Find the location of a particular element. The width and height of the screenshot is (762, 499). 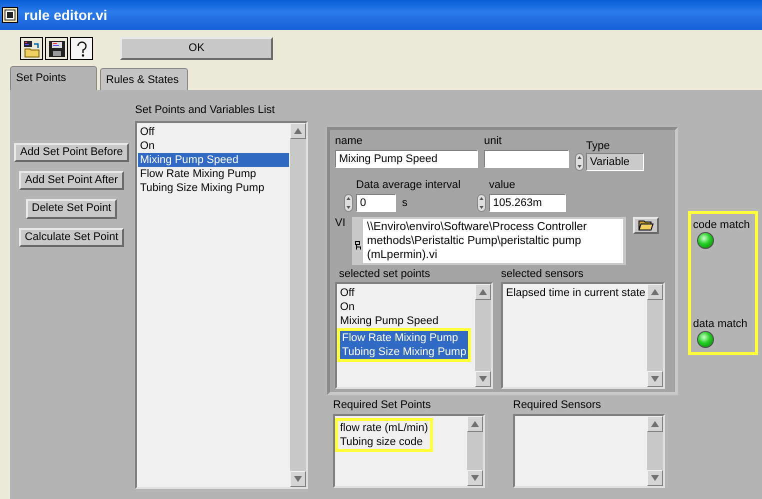

unit-field is located at coordinates (526, 159).